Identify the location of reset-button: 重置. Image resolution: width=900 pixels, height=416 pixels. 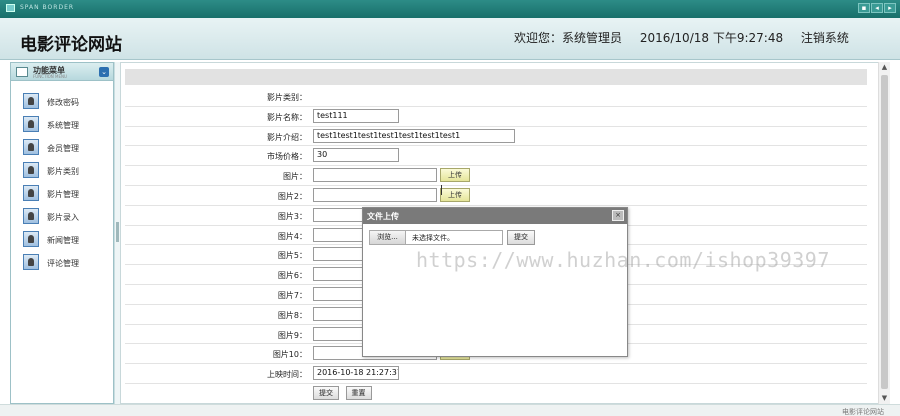
(358, 392).